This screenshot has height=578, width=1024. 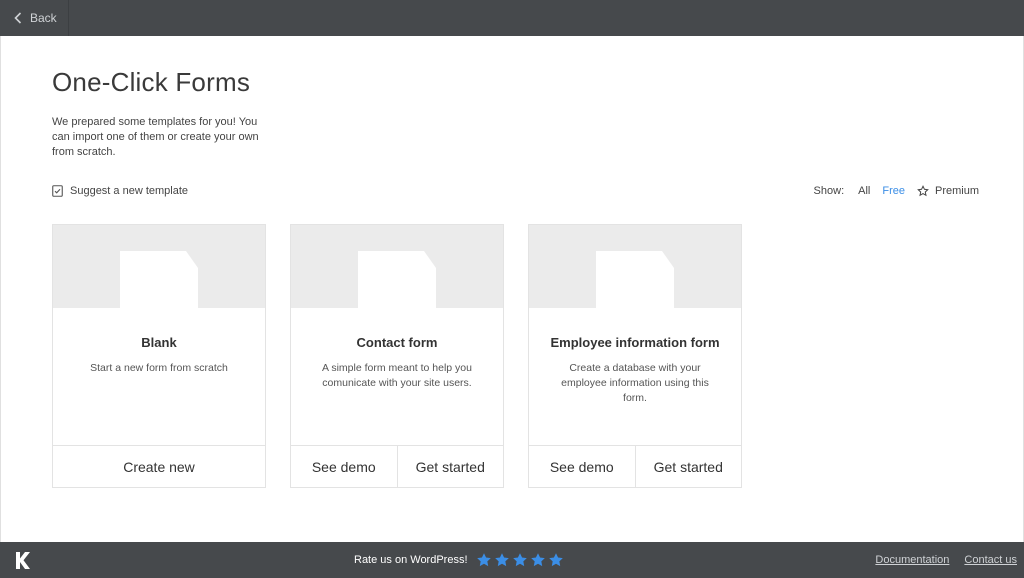 I want to click on rating-stars, so click(x=521, y=560).